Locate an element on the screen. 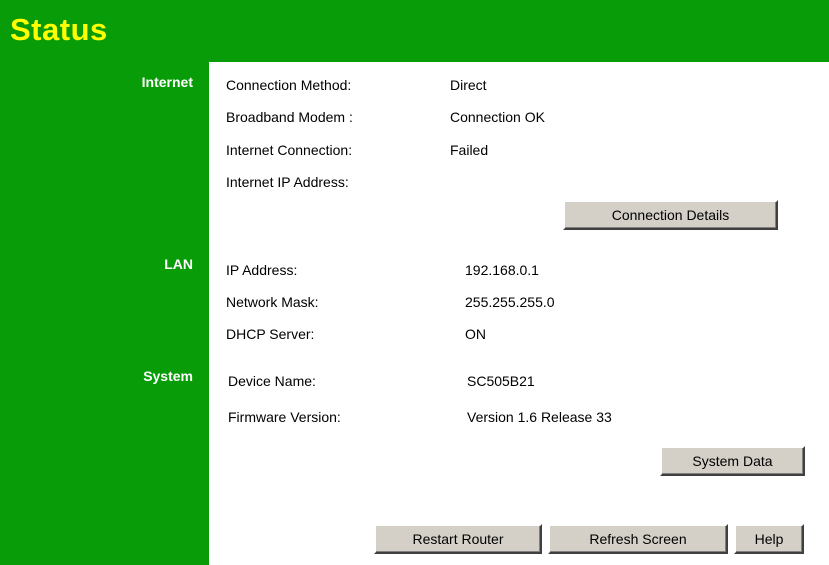  section-label-internet: Internet is located at coordinates (167, 82).